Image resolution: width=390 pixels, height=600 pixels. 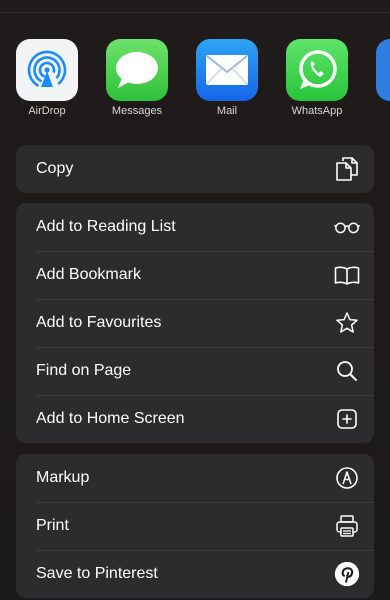 What do you see at coordinates (383, 70) in the screenshot?
I see `app-partial-icon` at bounding box center [383, 70].